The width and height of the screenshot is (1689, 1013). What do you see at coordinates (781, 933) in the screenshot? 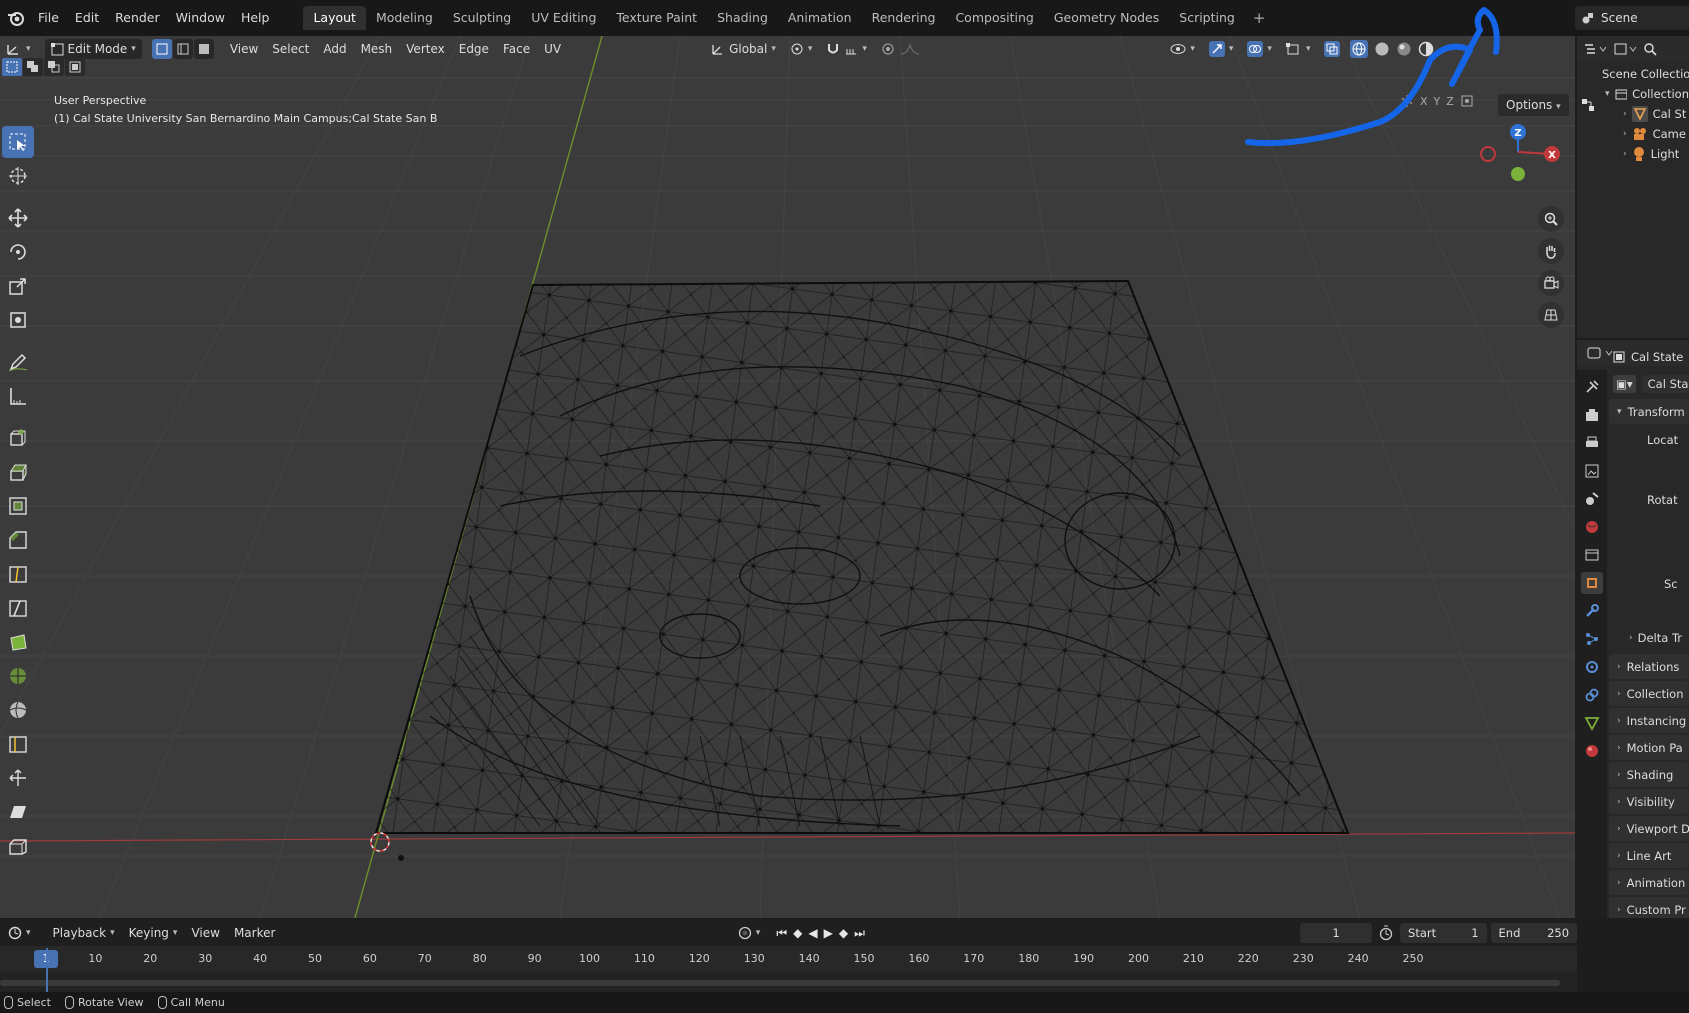
I see `jump-start-icon: ⏮` at bounding box center [781, 933].